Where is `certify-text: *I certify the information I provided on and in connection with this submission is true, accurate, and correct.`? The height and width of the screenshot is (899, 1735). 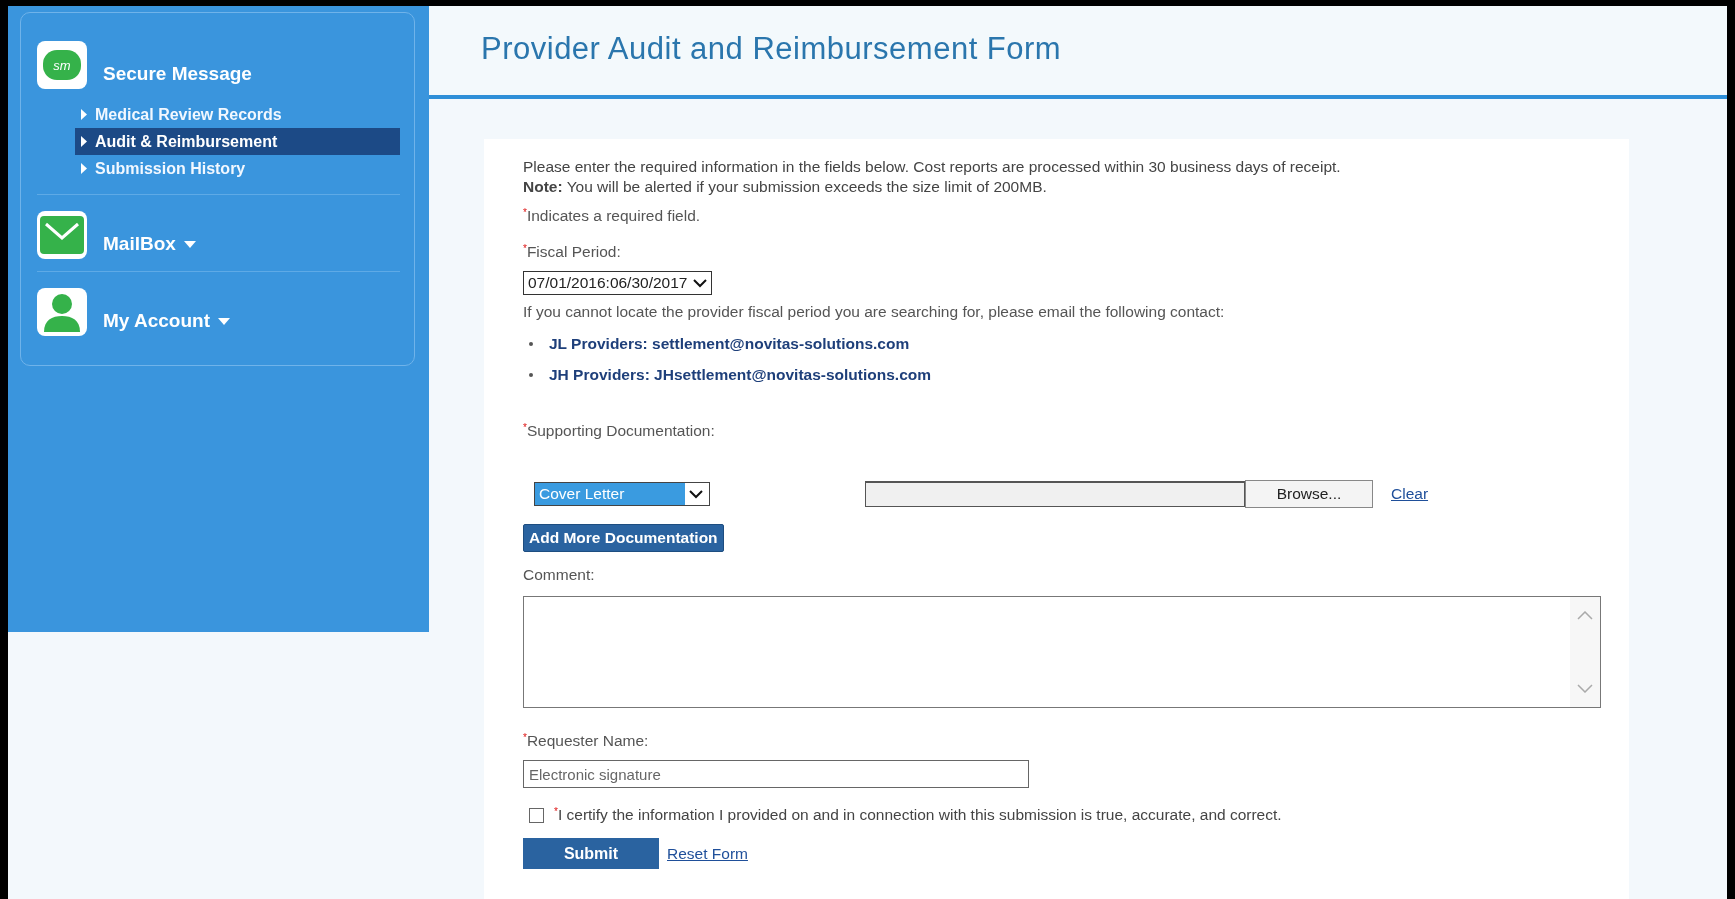
certify-text: *I certify the information I provided on and in connection with this submission is true, accurate, and correct. is located at coordinates (918, 815).